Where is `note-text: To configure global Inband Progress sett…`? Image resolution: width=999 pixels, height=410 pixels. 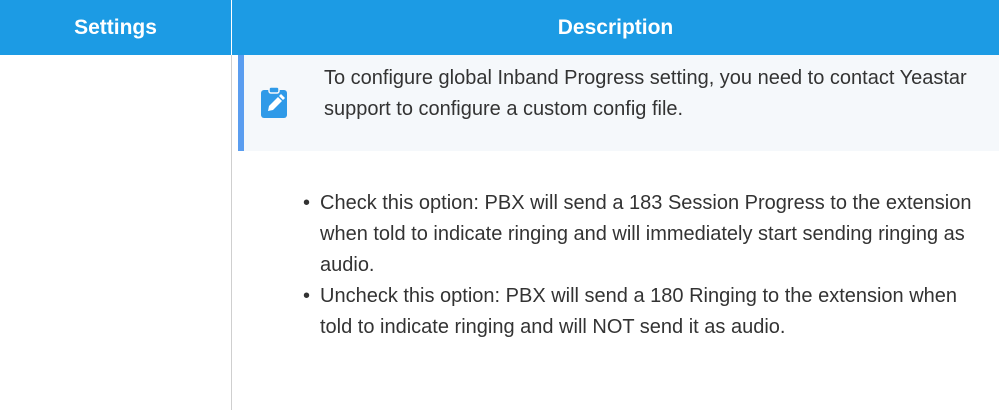
note-text: To configure global Inband Progress sett… is located at coordinates (645, 93).